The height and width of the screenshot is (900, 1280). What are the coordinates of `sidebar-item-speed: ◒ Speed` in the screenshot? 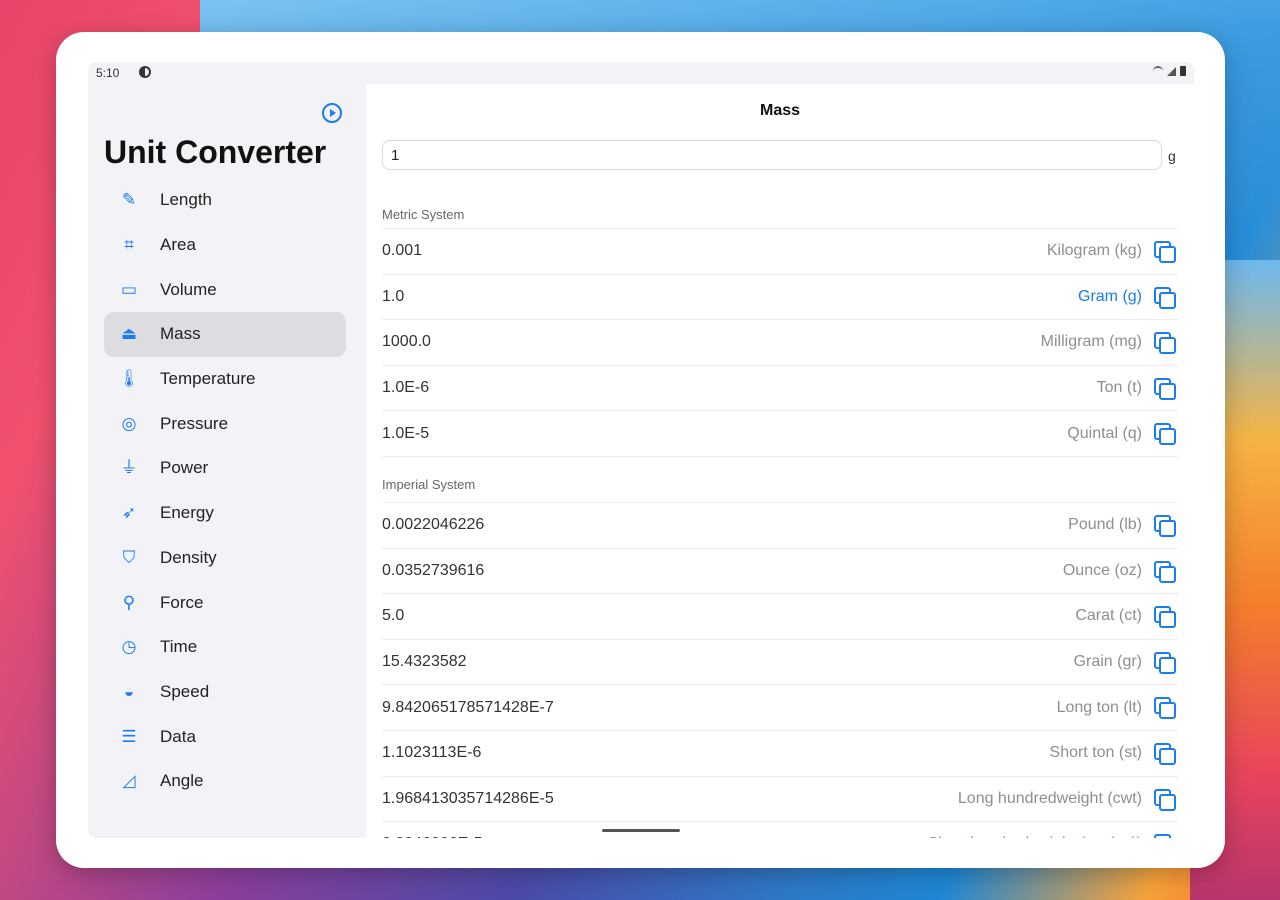 It's located at (225, 692).